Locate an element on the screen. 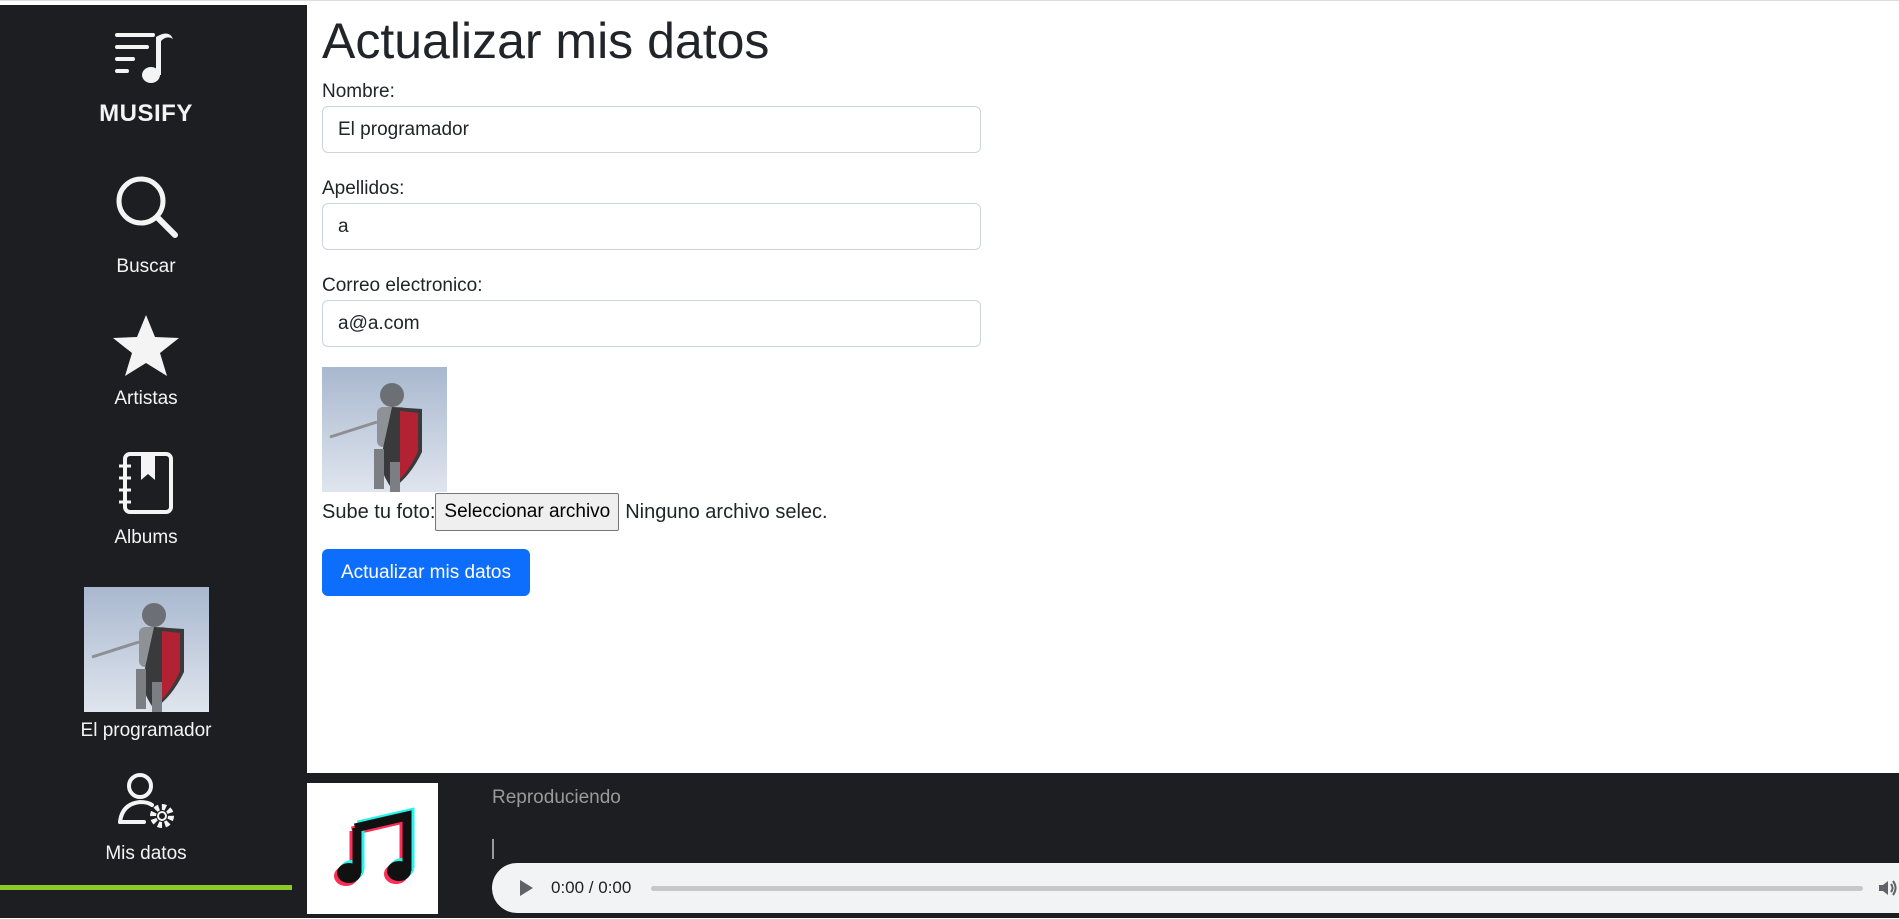 The width and height of the screenshot is (1899, 919). sidebar-item-mis-datos: Mis datos is located at coordinates (146, 818).